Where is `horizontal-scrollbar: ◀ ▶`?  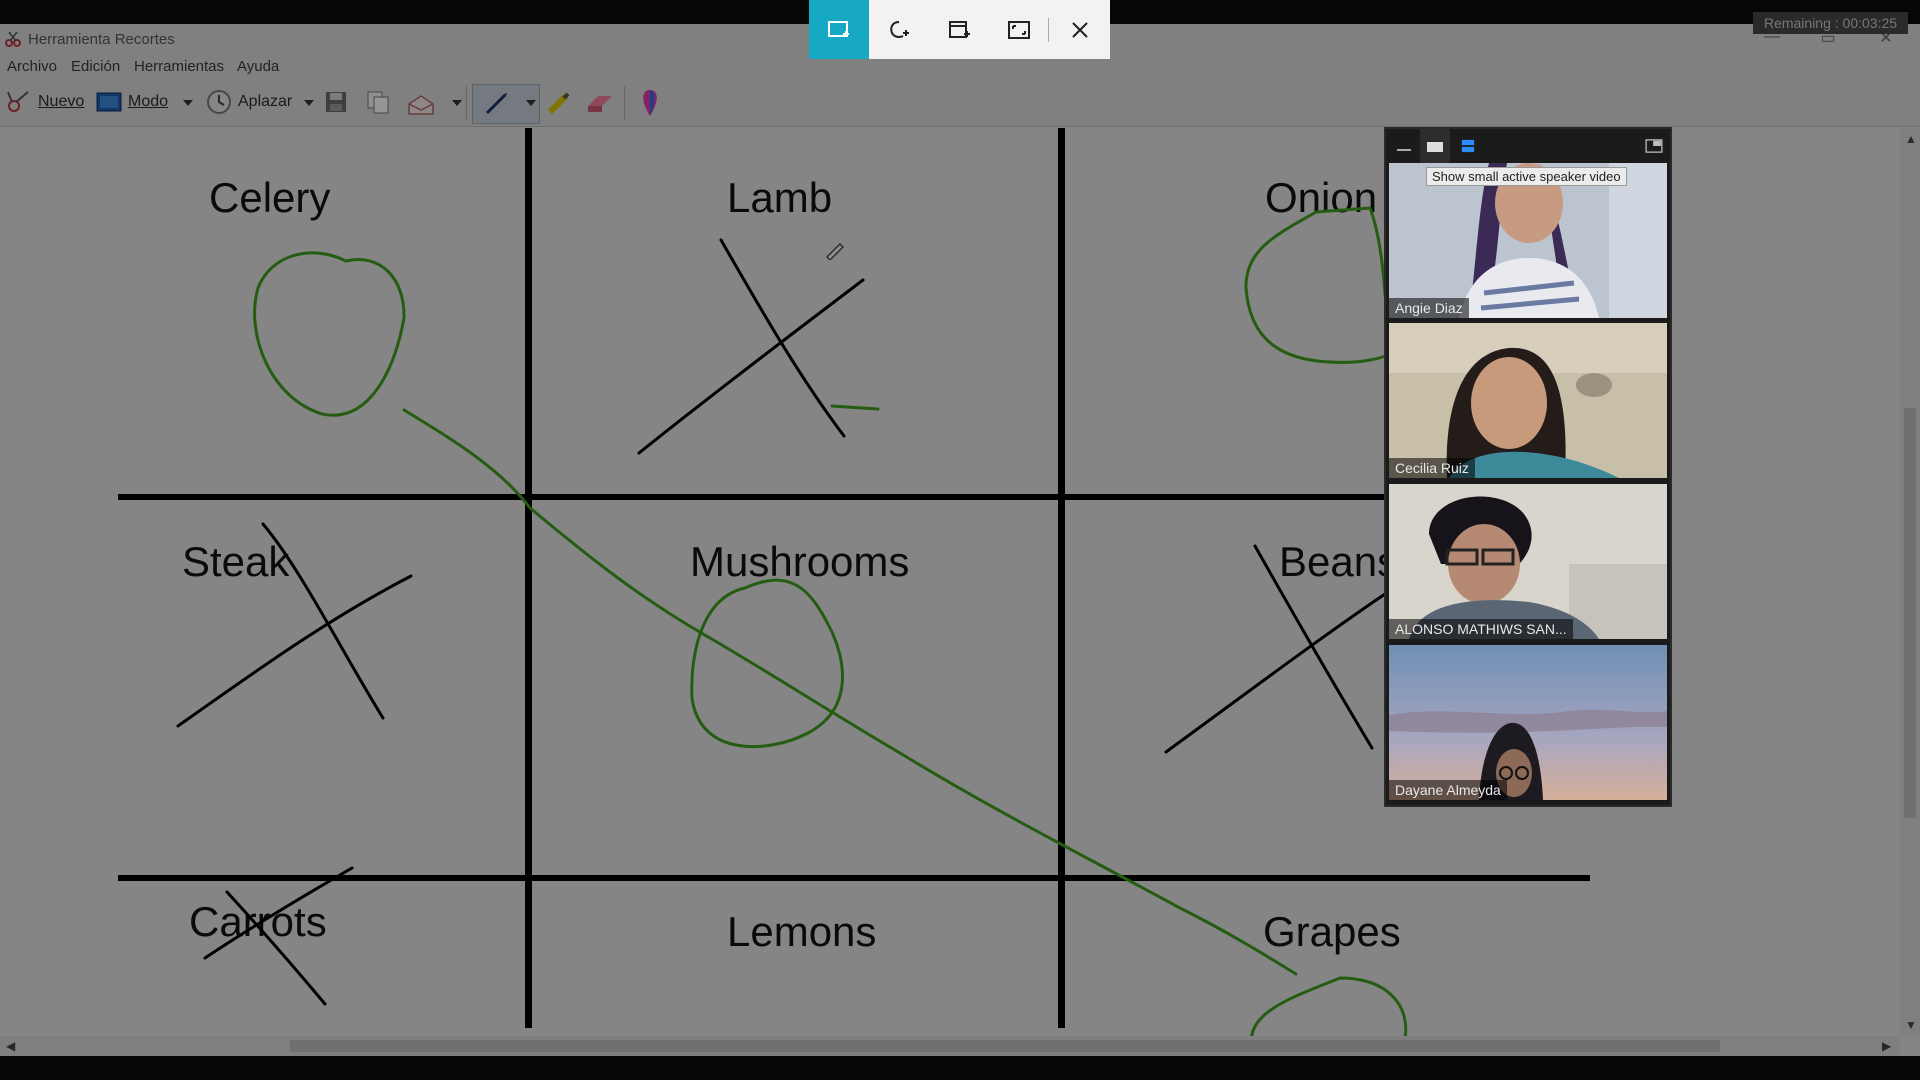 horizontal-scrollbar: ◀ ▶ is located at coordinates (950, 1046).